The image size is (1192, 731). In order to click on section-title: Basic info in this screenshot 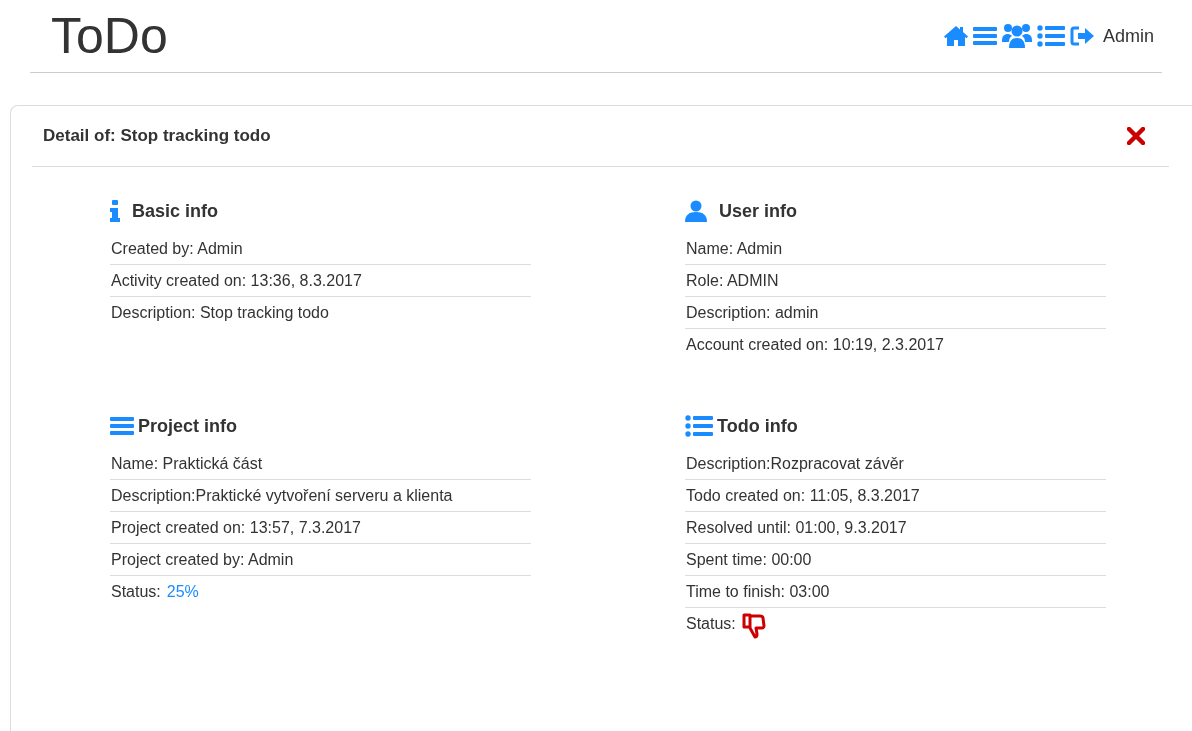, I will do `click(175, 211)`.